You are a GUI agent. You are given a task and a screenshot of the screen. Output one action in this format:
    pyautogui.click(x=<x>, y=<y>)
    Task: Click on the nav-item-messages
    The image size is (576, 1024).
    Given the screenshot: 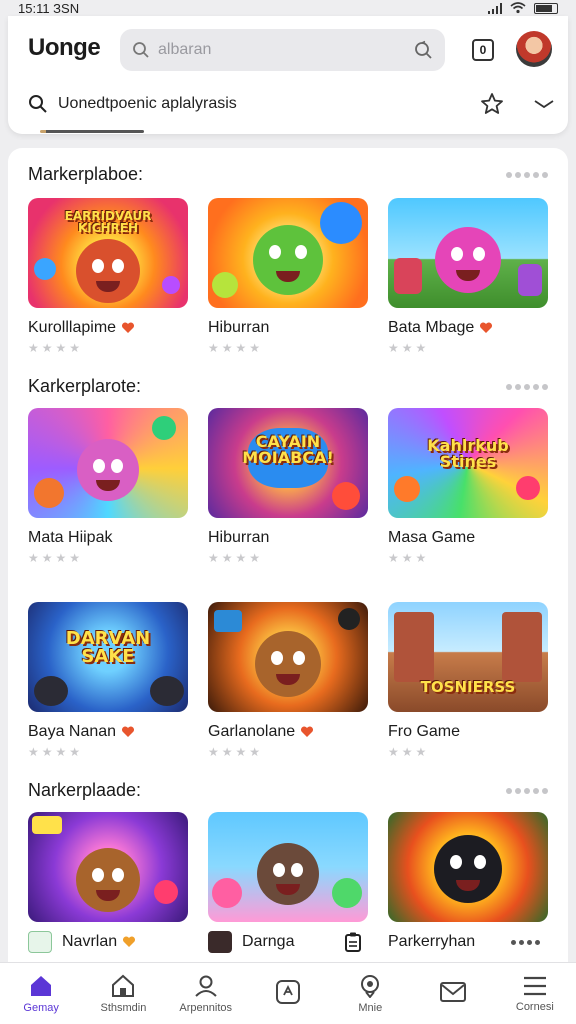 What is the action you would take?
    pyautogui.click(x=453, y=994)
    